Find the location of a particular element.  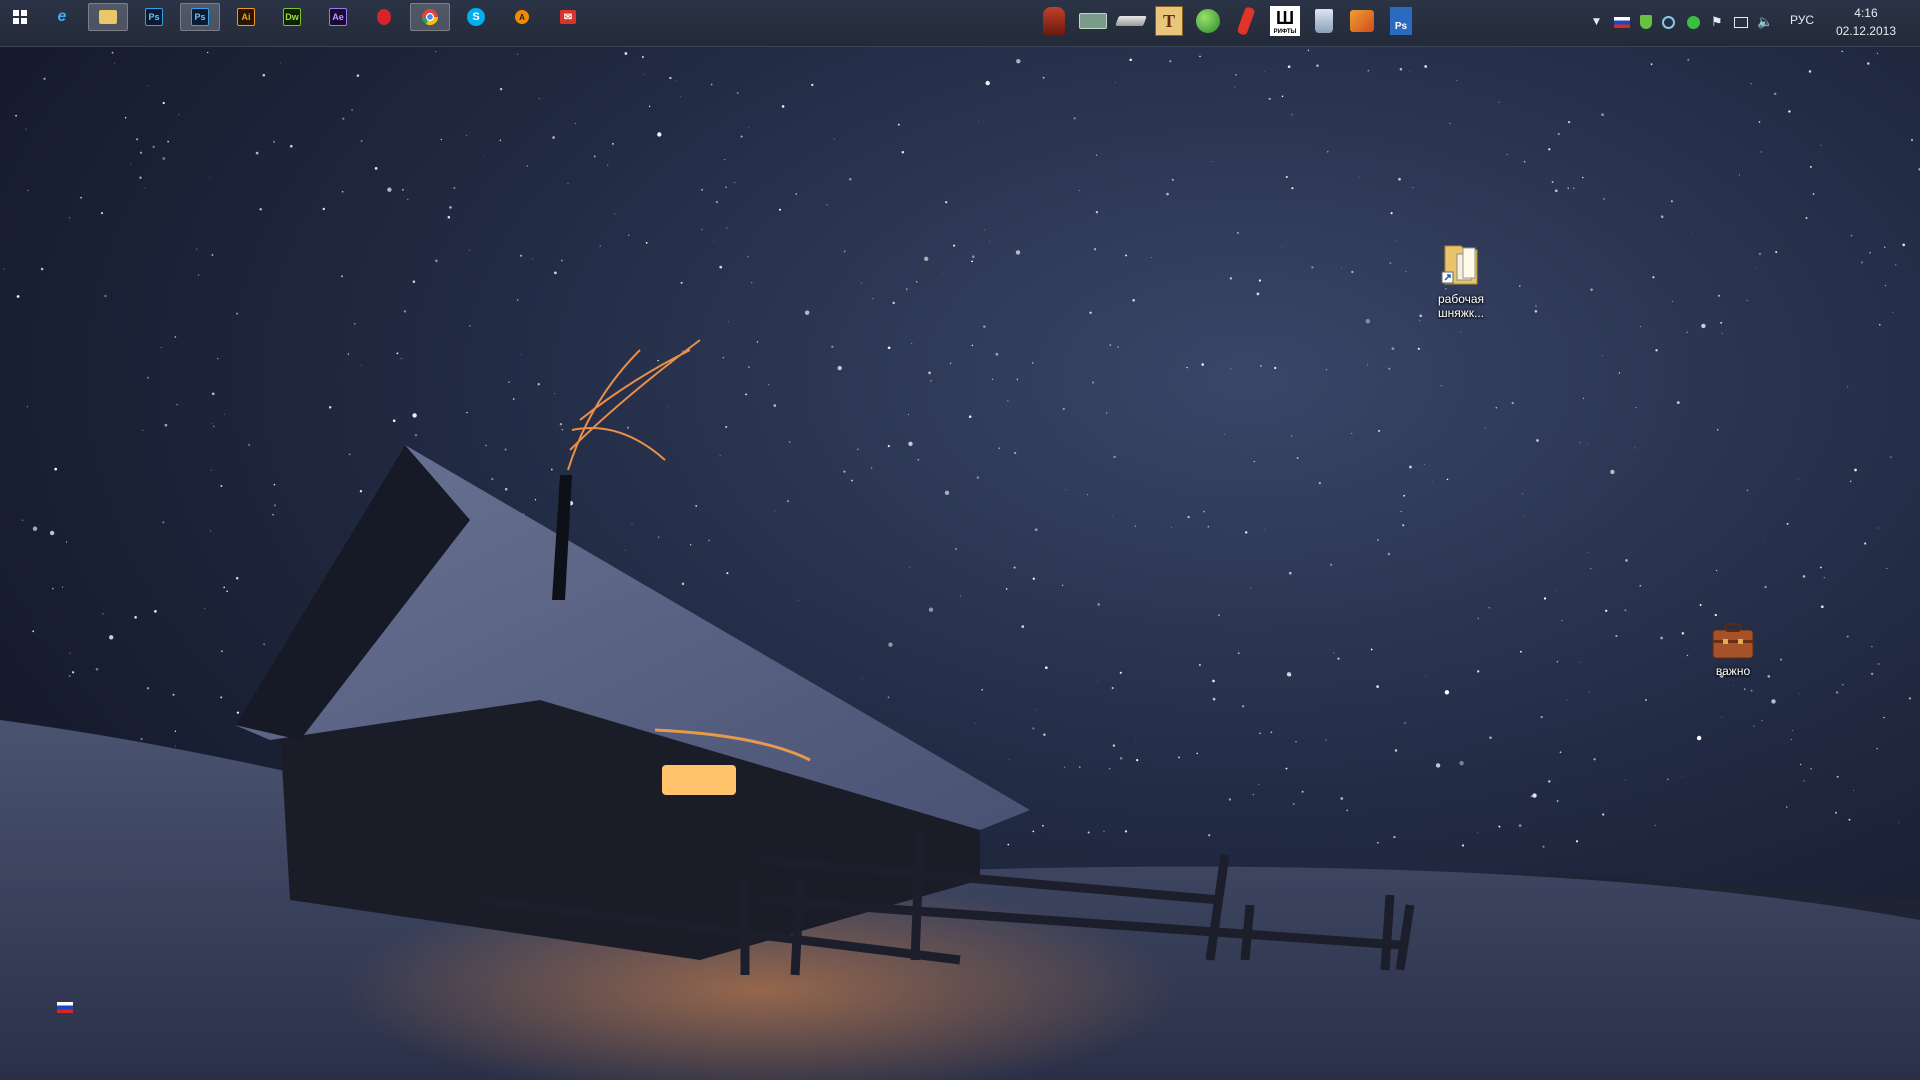

sync-icon is located at coordinates (1668, 22).